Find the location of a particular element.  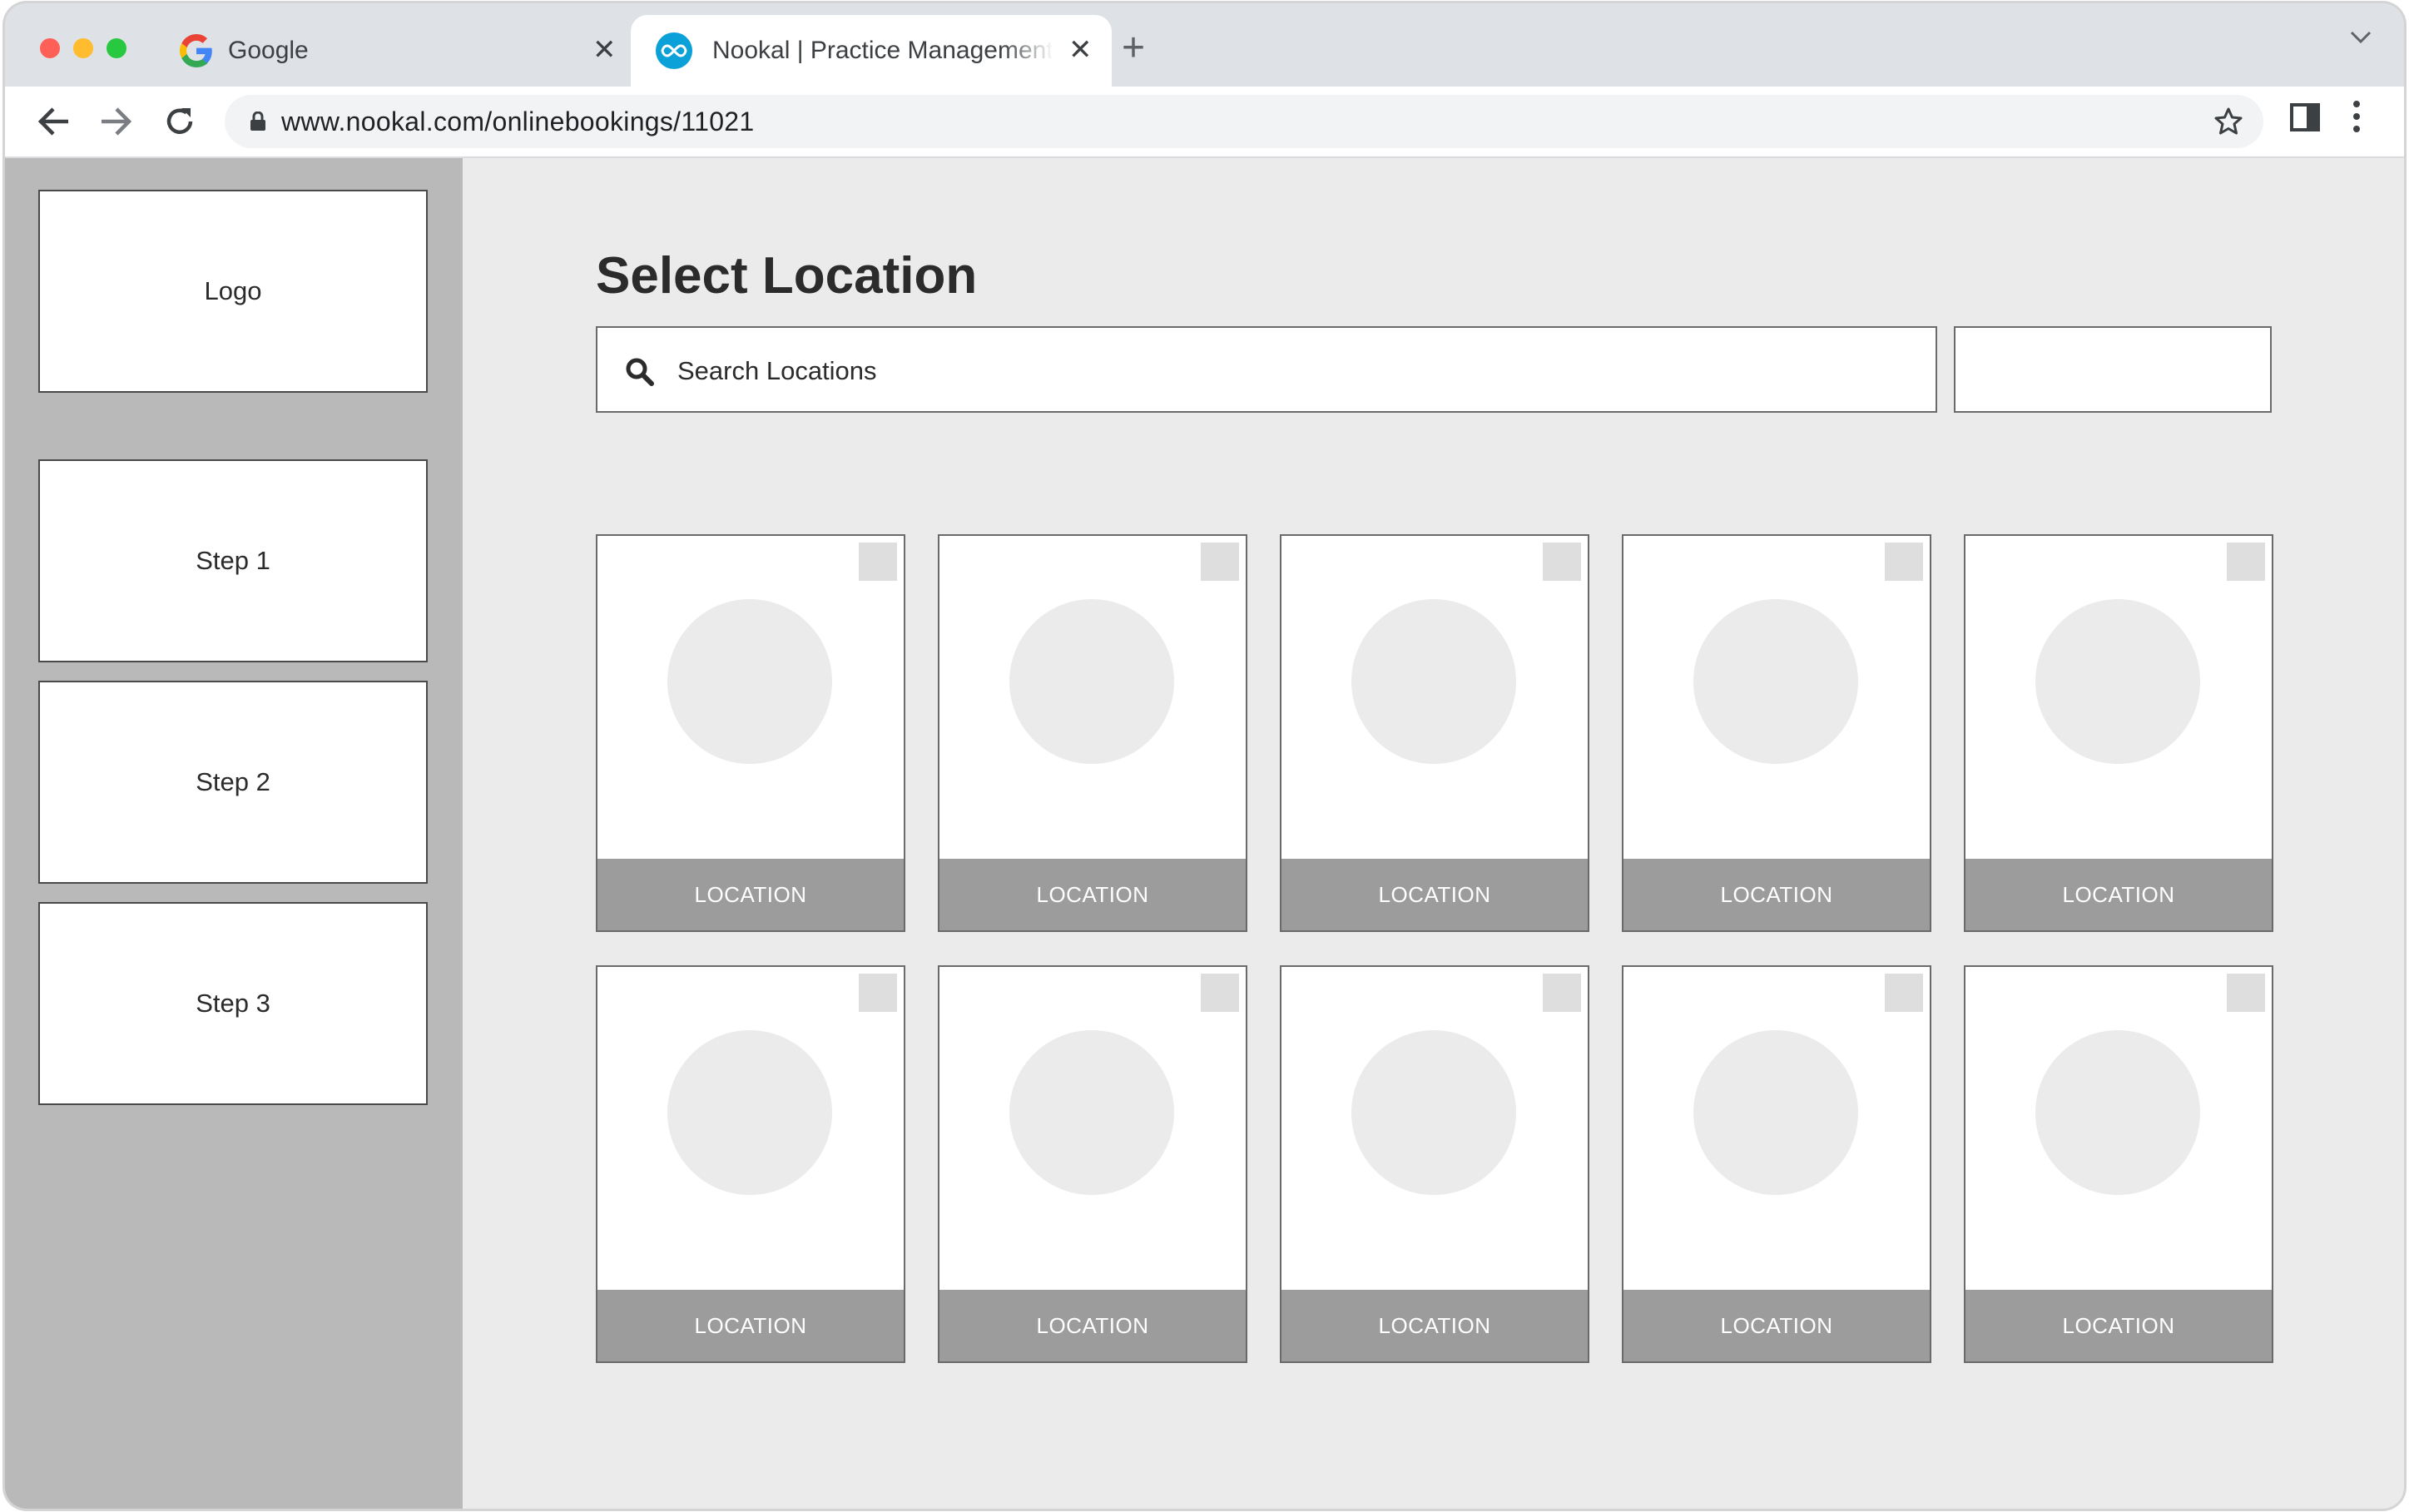

forward-arrow-icon is located at coordinates (116, 121).